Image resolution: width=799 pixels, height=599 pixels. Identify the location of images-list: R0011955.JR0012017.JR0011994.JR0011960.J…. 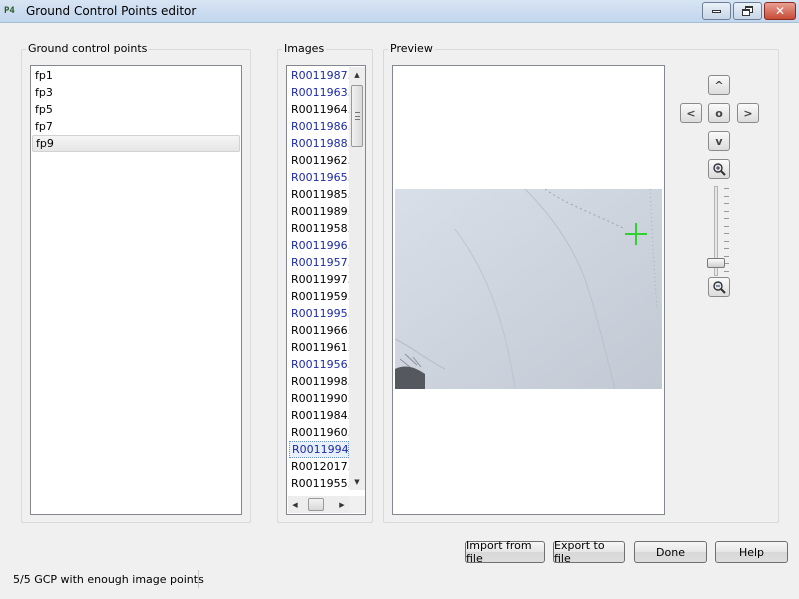
(326, 290).